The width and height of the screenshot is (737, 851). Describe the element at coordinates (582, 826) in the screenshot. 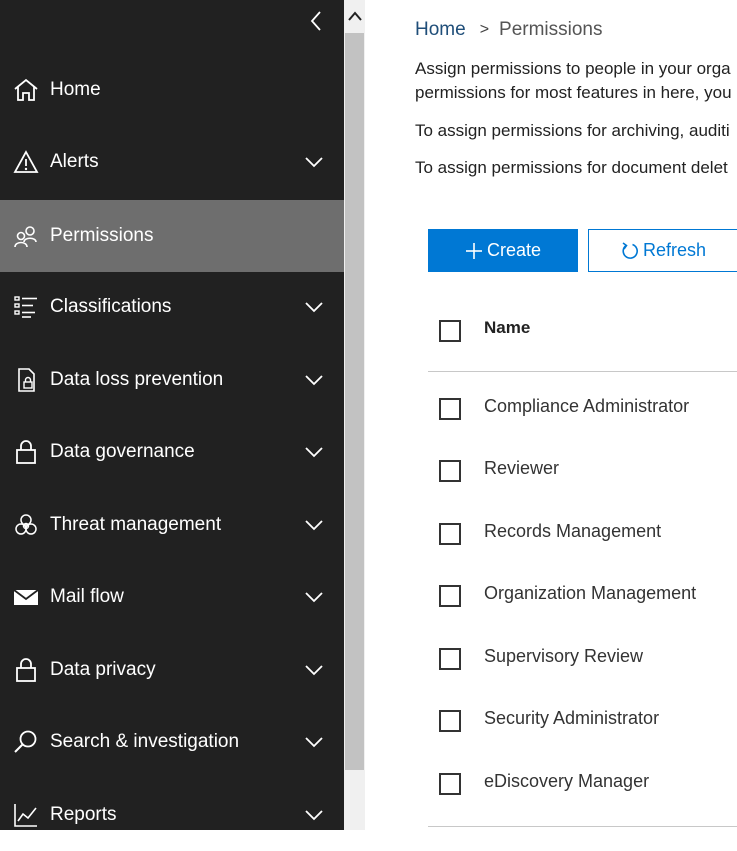

I see `table-bottom-divider` at that location.